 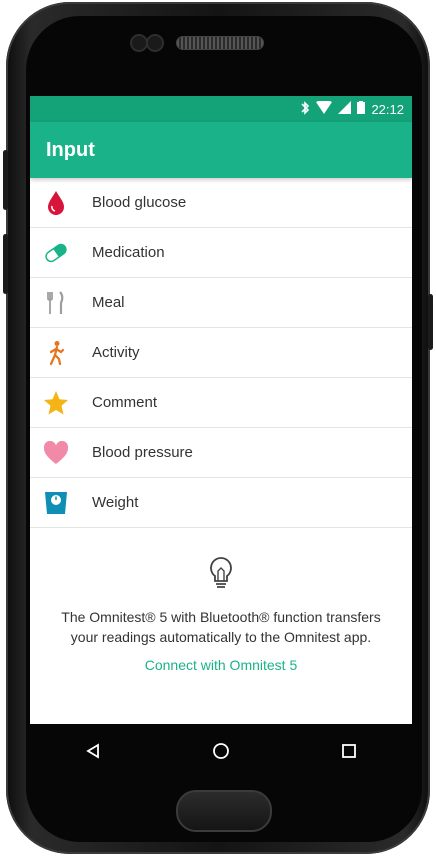 I want to click on pill-icon, so click(x=56, y=253).